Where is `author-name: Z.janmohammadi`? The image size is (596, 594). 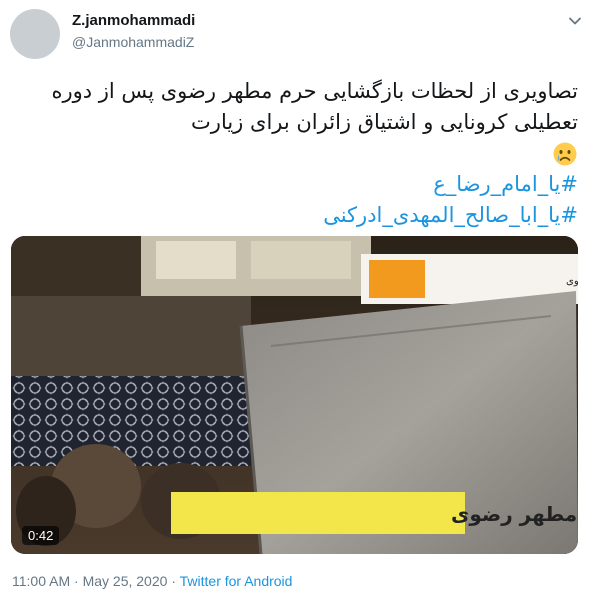
author-name: Z.janmohammadi is located at coordinates (133, 20).